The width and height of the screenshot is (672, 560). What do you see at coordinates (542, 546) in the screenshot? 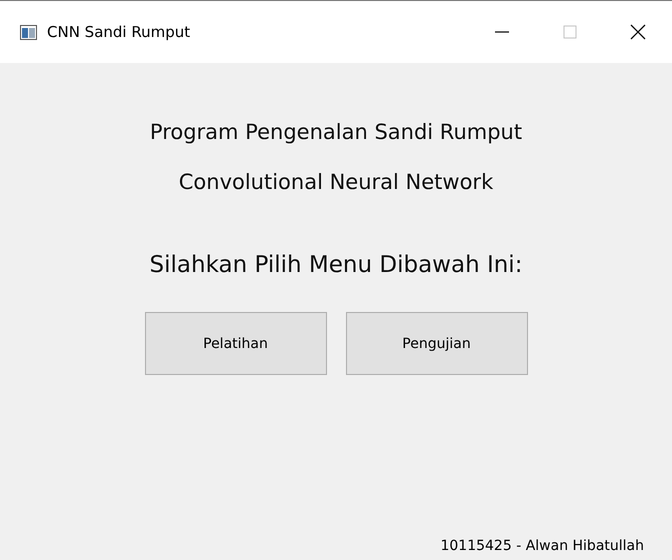
I see `author-text: 10115425 - Alwan Hibatullah` at bounding box center [542, 546].